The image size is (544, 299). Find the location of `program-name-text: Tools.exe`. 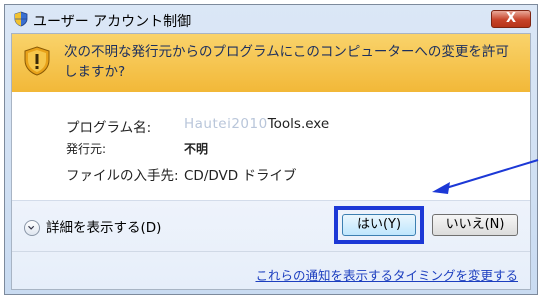

program-name-text: Tools.exe is located at coordinates (298, 124).